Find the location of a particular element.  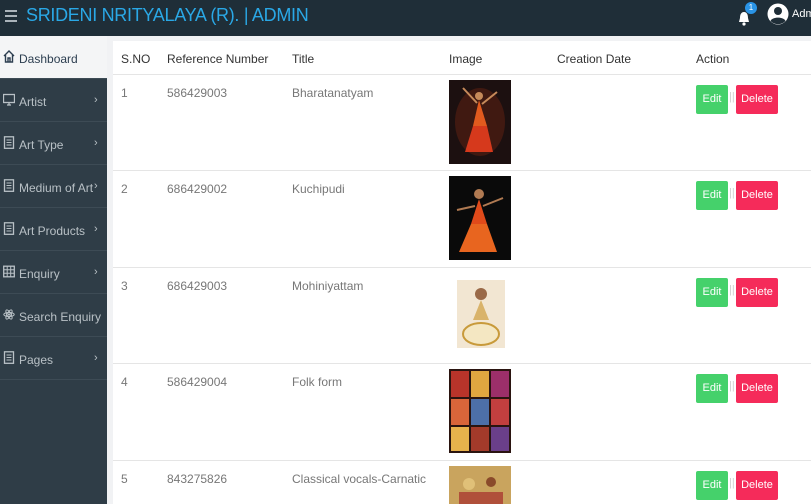

sidebar-item-dashboard: Dashboard is located at coordinates (53, 57).